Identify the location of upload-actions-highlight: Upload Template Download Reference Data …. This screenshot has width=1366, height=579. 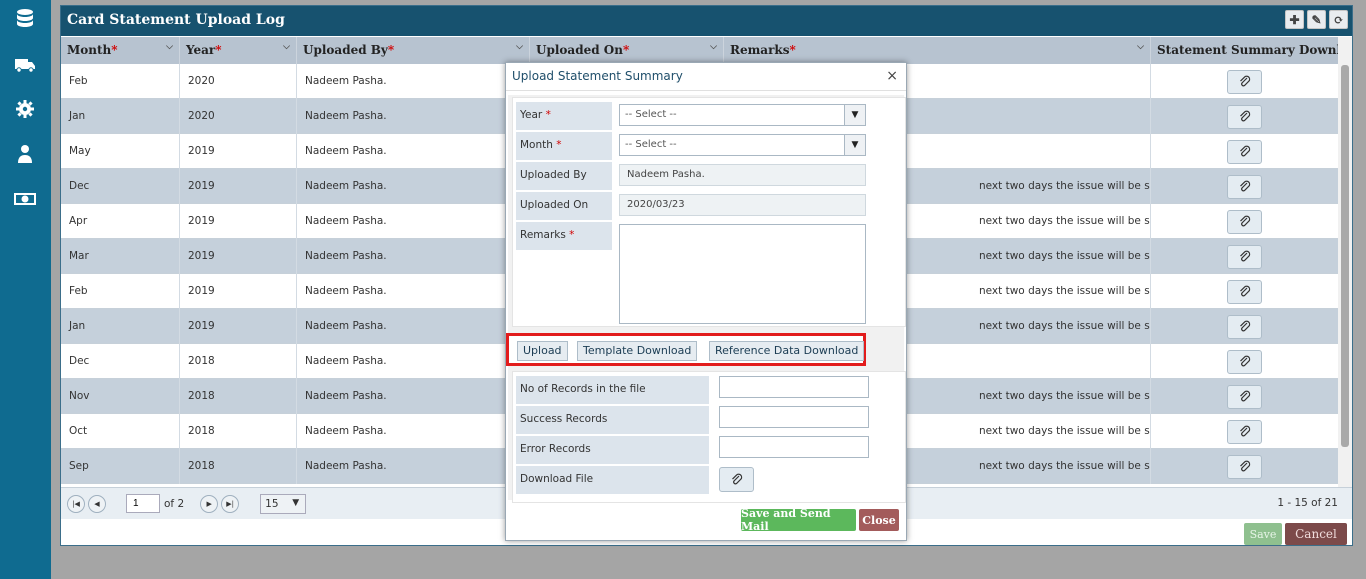
(686, 349).